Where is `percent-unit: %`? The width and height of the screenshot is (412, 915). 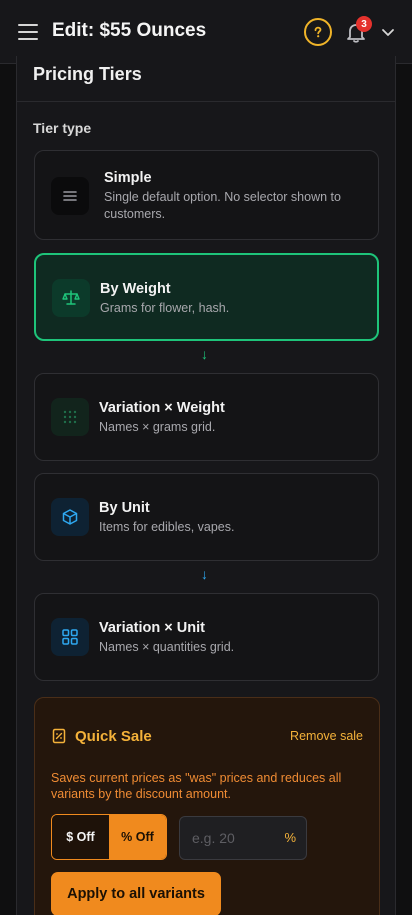 percent-unit: % is located at coordinates (290, 837).